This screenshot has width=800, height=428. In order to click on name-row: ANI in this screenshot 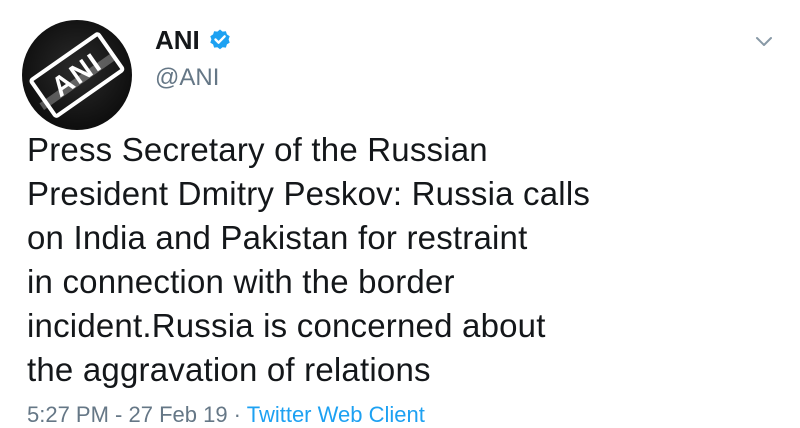, I will do `click(193, 40)`.